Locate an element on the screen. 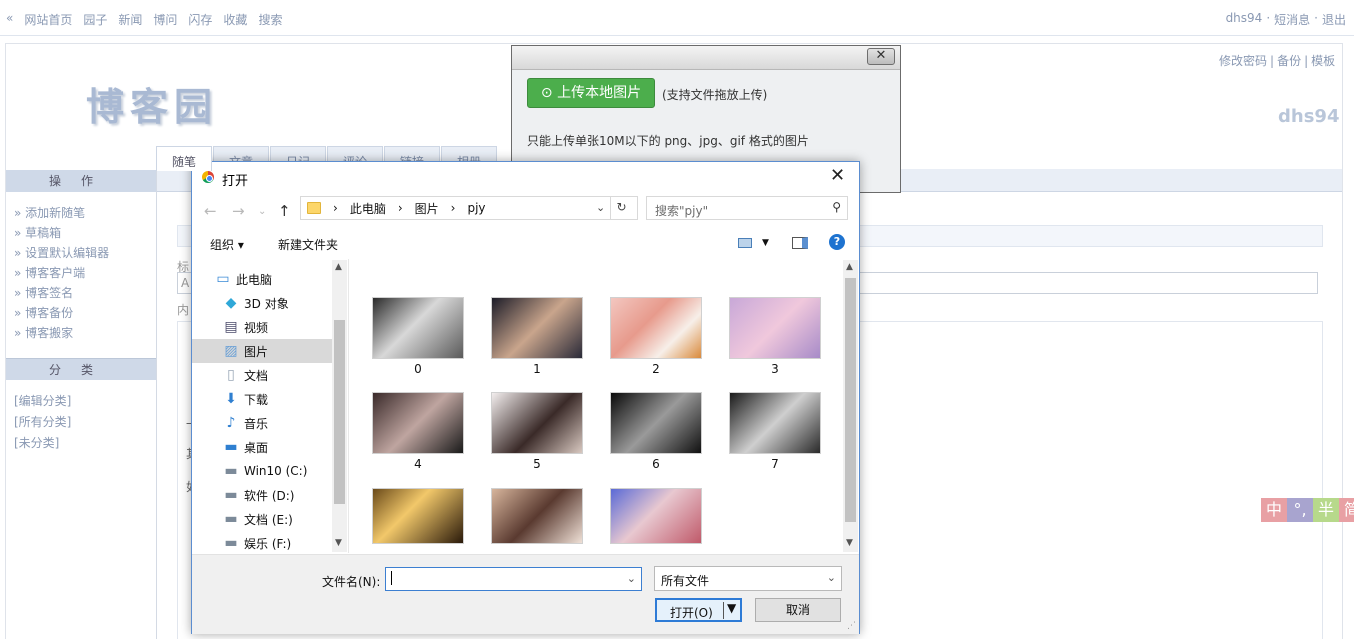 This screenshot has width=1354, height=639. breadcrumb-item: 此电脑 is located at coordinates (368, 208).